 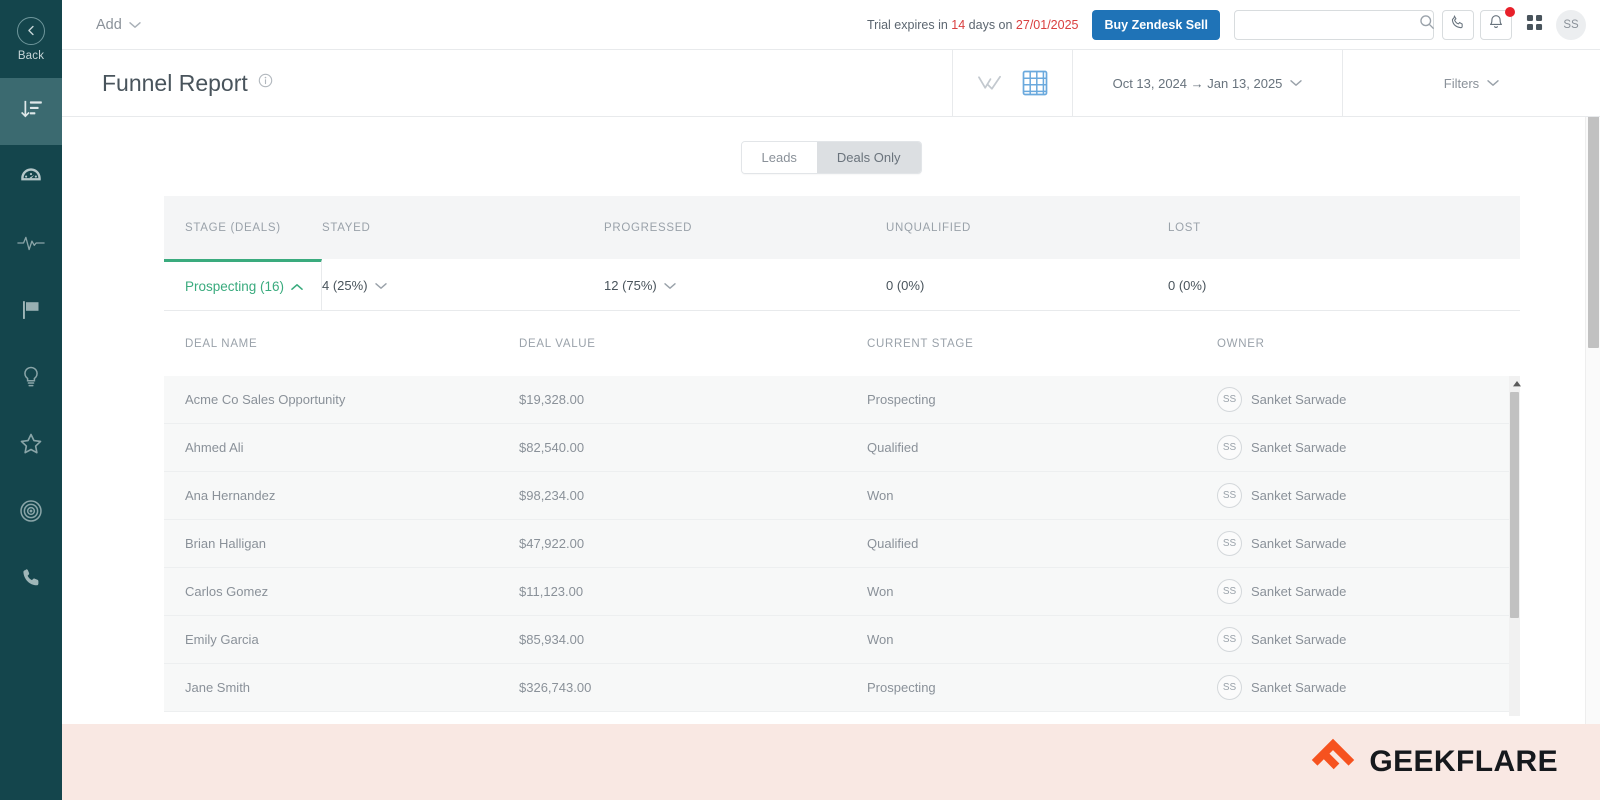 I want to click on date-range-label: Oct 13, 2024 → Jan 13, 2025, so click(x=1197, y=83).